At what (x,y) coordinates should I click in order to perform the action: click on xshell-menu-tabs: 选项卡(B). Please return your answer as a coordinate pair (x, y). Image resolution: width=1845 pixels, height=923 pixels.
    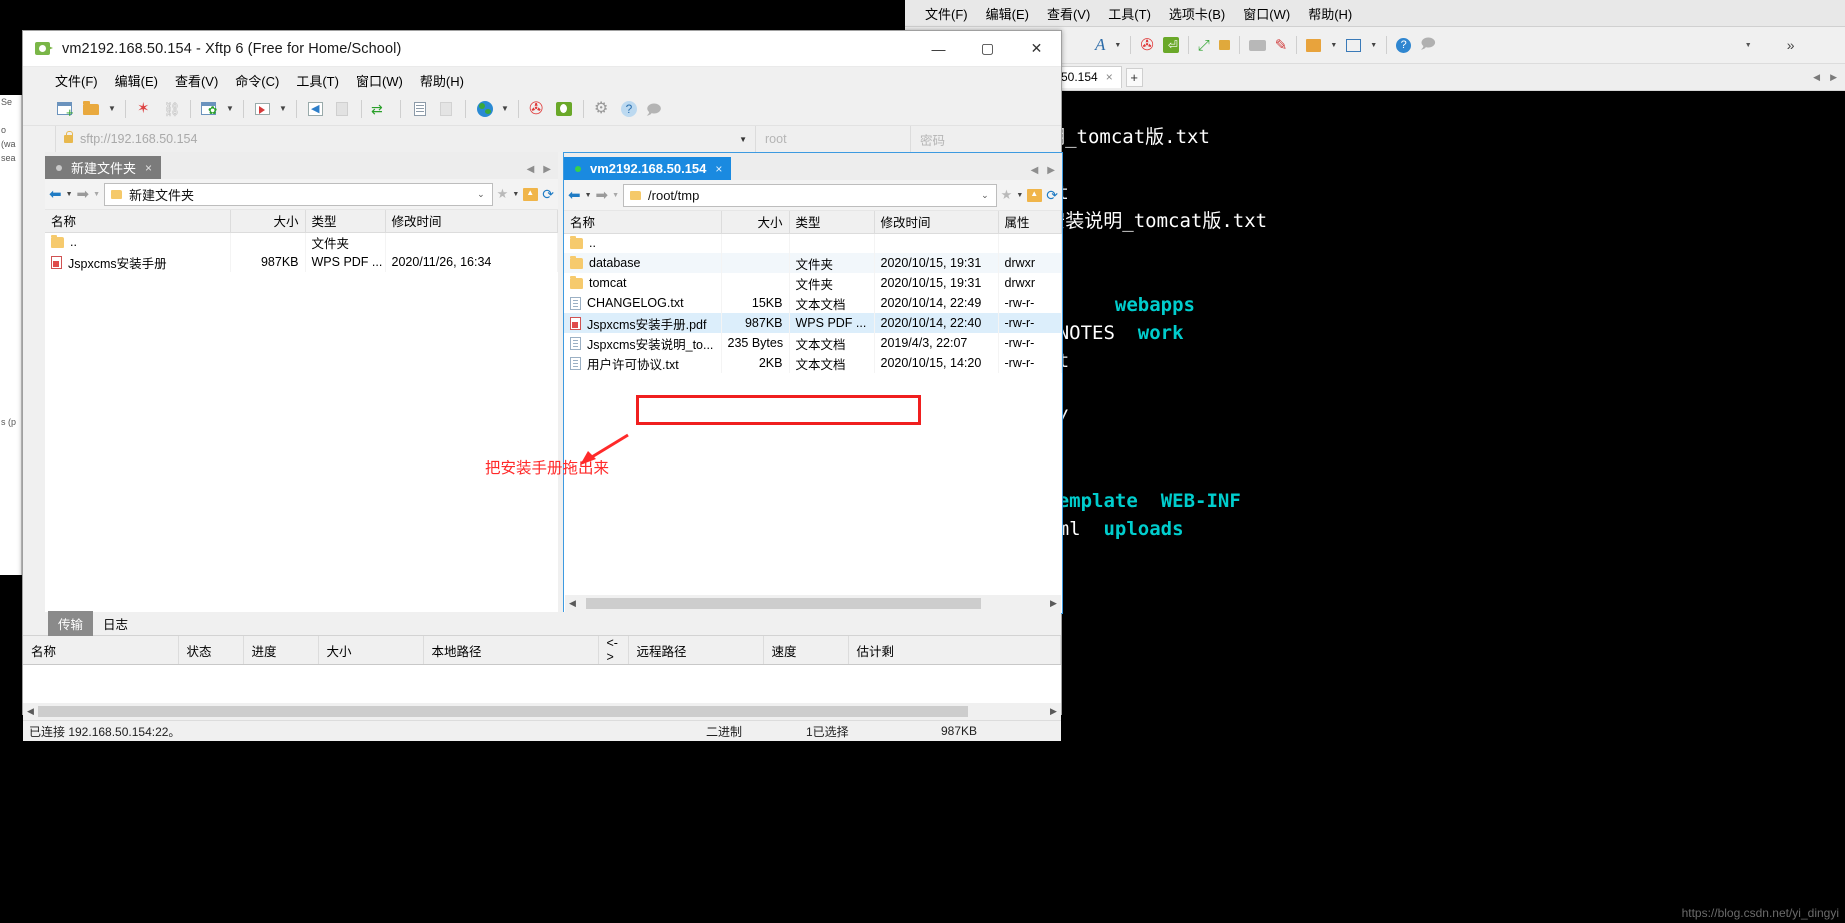
    Looking at the image, I should click on (1197, 13).